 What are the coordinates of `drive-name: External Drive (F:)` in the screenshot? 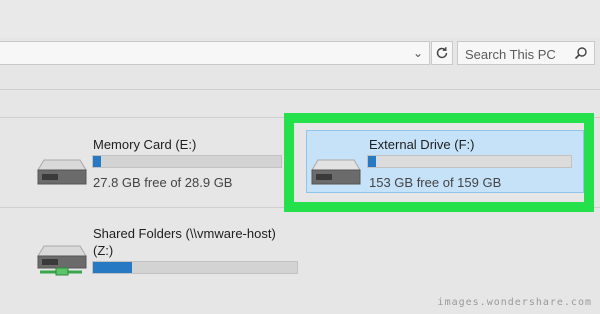 It's located at (422, 144).